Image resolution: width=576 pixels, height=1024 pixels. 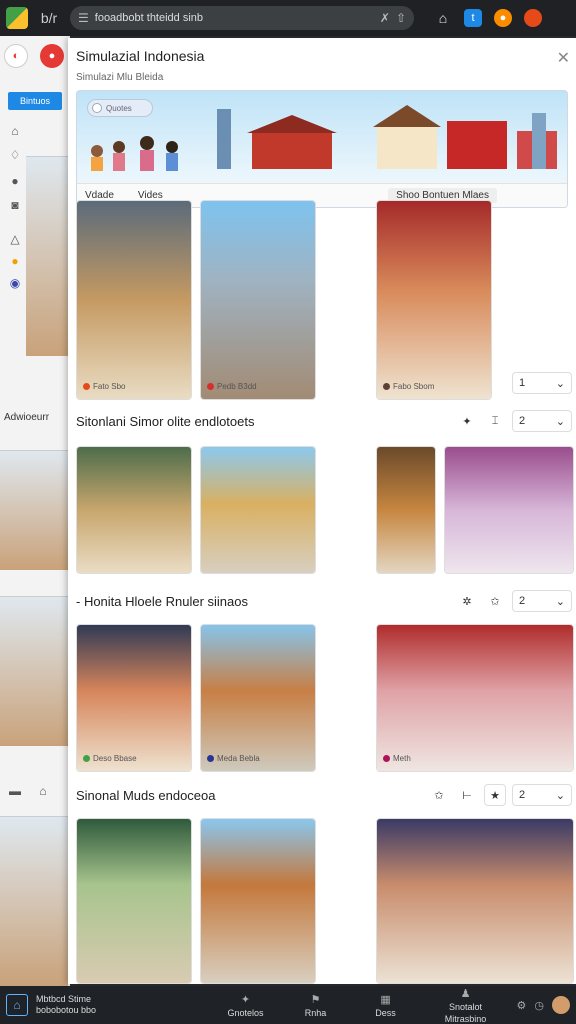 I want to click on star-icon: ✦, so click(x=467, y=421).